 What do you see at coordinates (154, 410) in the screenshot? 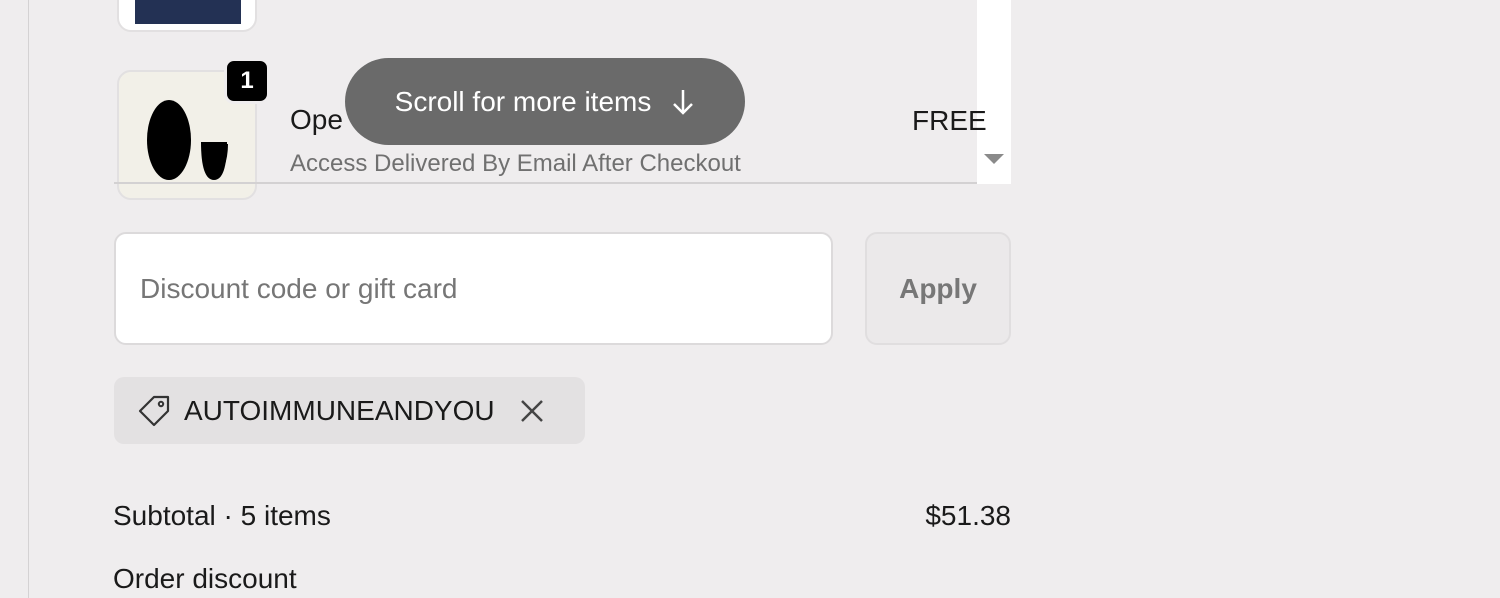
I see `tag-icon` at bounding box center [154, 410].